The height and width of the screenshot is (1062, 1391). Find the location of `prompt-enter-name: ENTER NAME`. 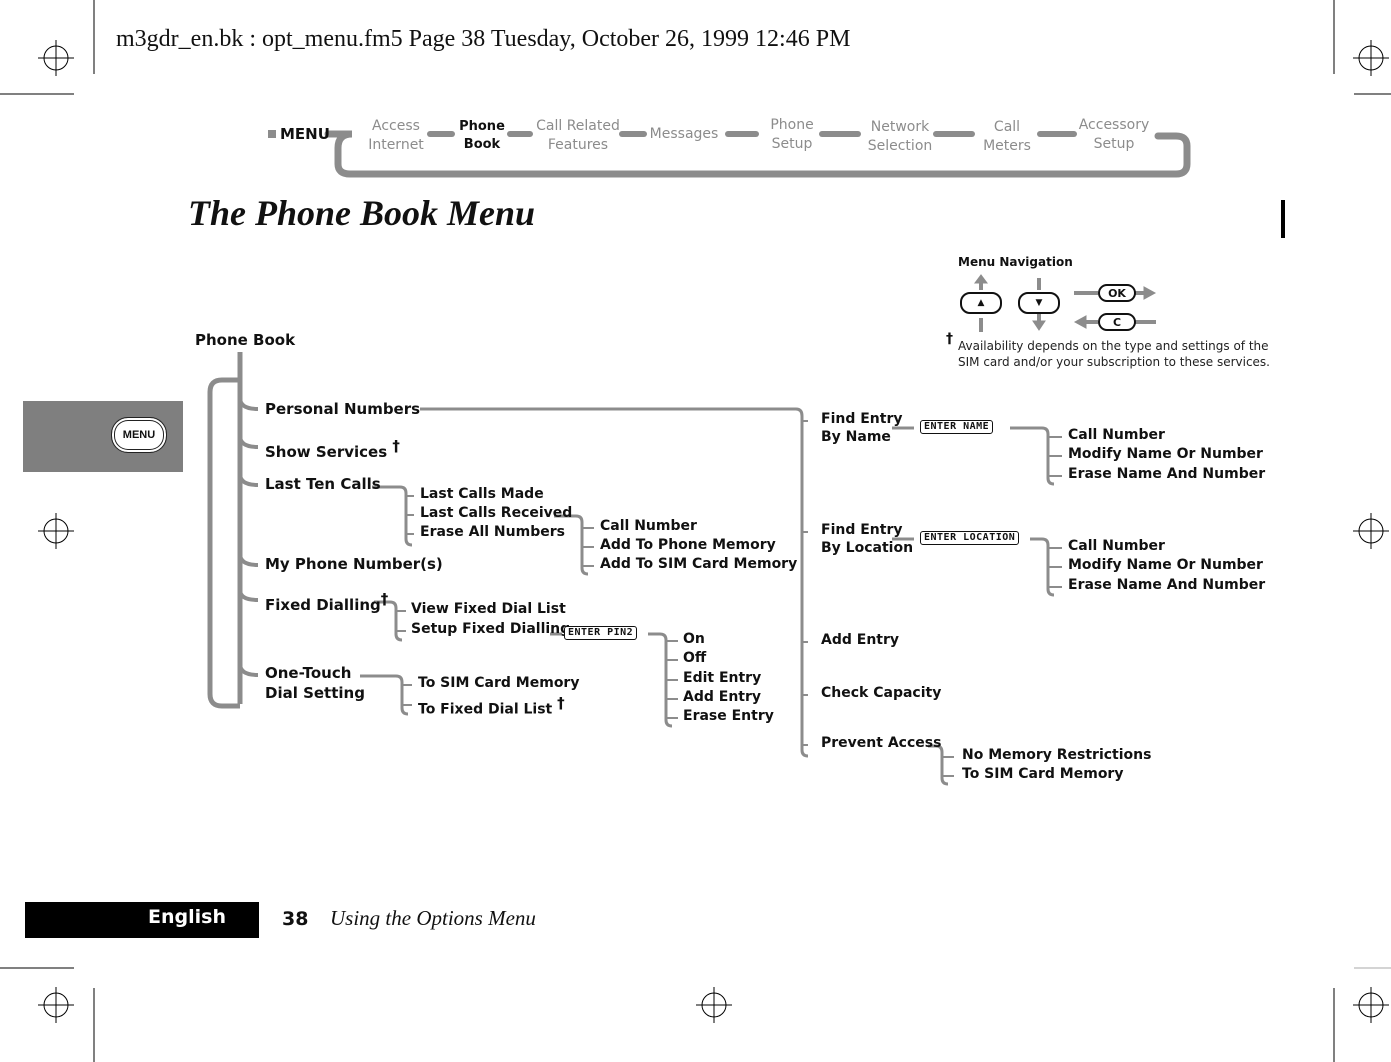

prompt-enter-name: ENTER NAME is located at coordinates (957, 427).